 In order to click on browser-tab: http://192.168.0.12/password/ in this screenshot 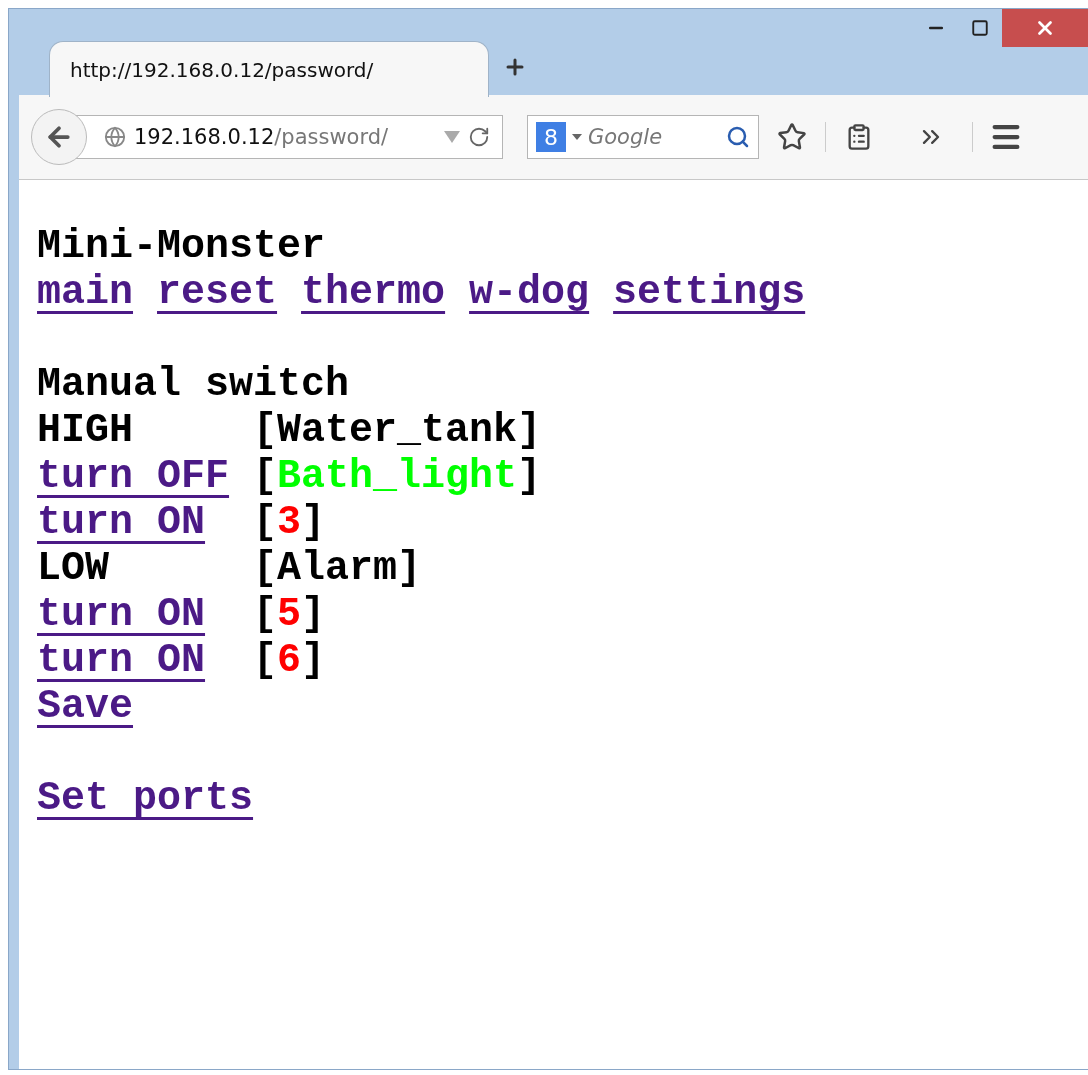, I will do `click(269, 69)`.